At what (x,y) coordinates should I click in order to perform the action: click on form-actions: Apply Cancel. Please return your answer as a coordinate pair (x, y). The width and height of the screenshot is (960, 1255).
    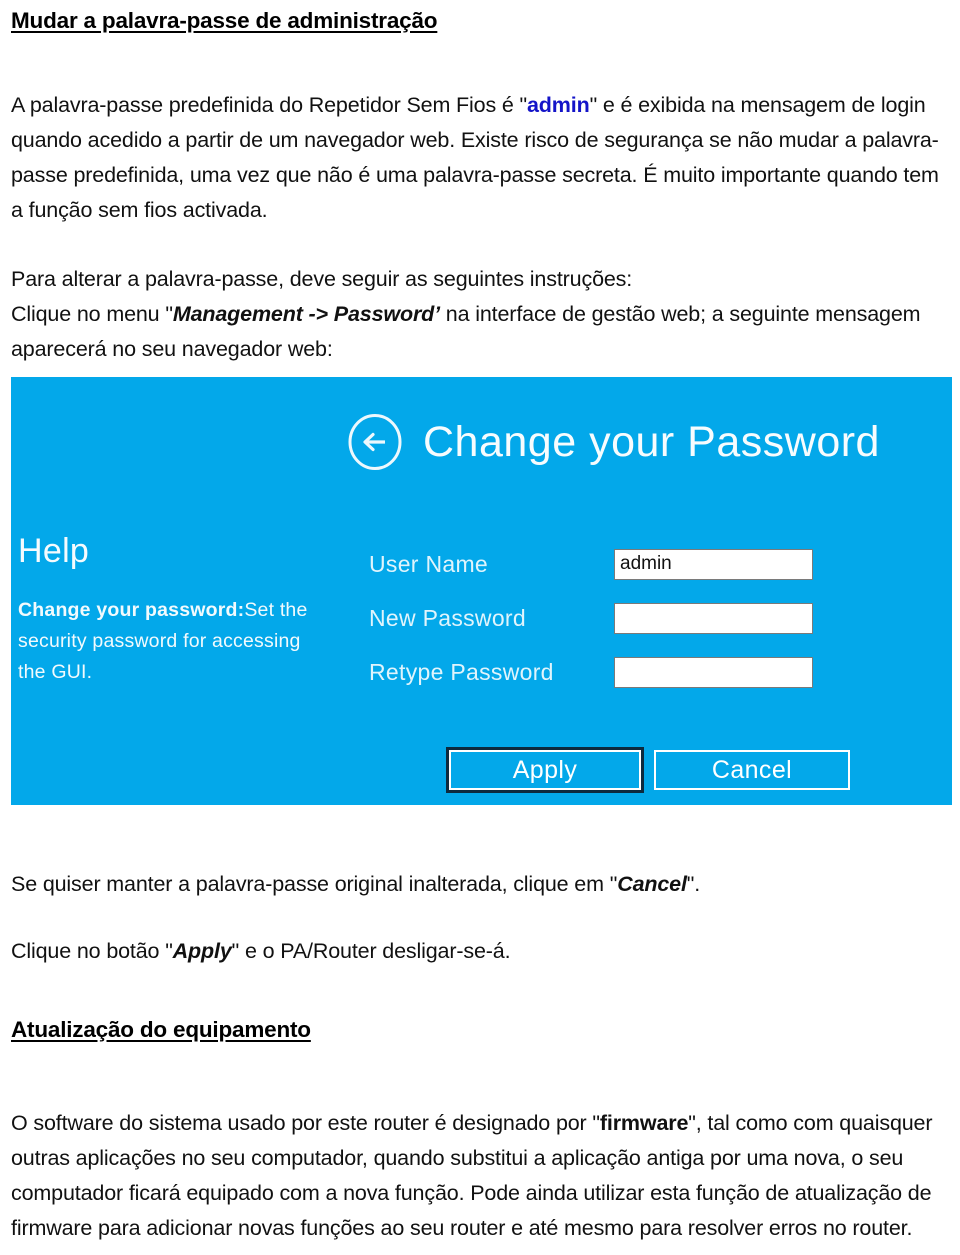
    Looking at the image, I should click on (648, 770).